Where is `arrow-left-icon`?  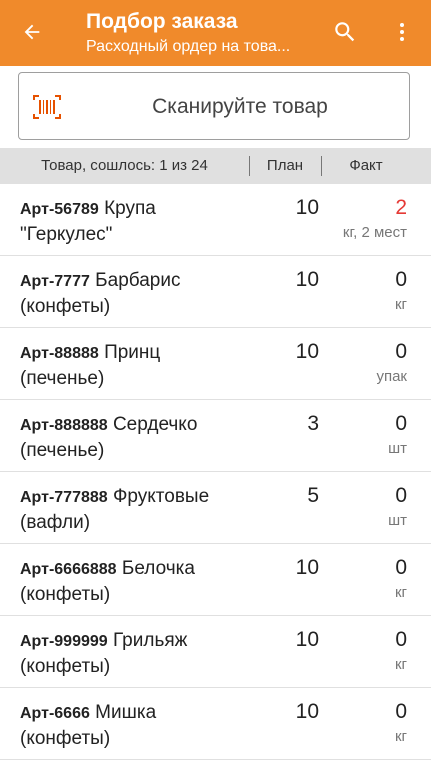 arrow-left-icon is located at coordinates (32, 32).